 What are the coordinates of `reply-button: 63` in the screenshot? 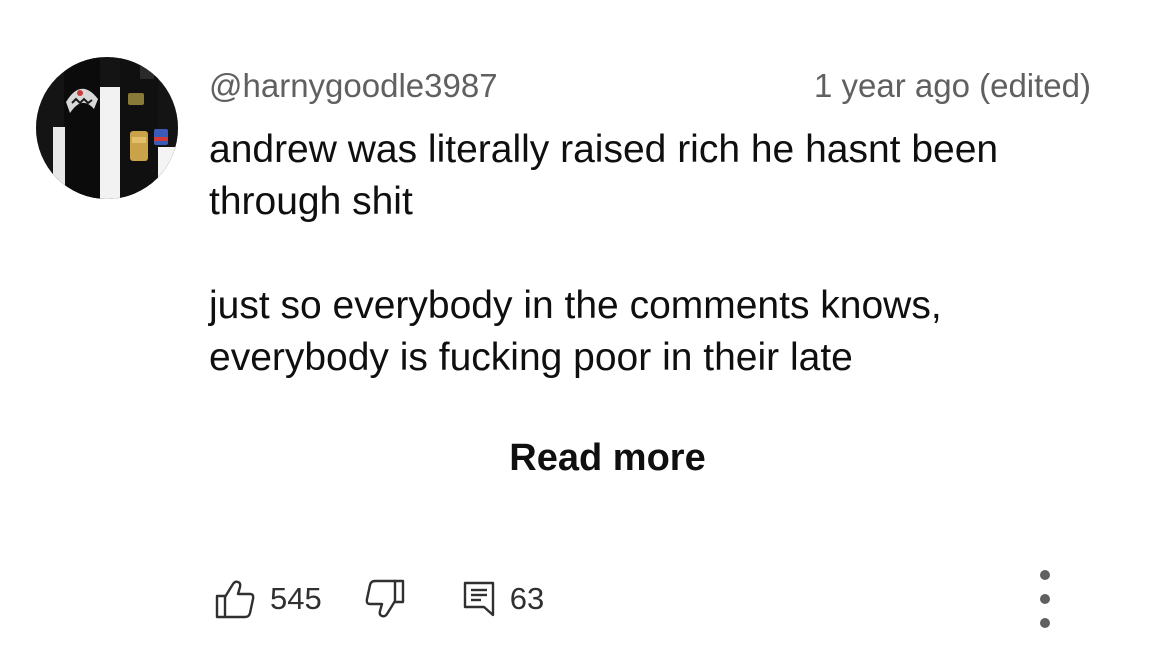 It's located at (503, 599).